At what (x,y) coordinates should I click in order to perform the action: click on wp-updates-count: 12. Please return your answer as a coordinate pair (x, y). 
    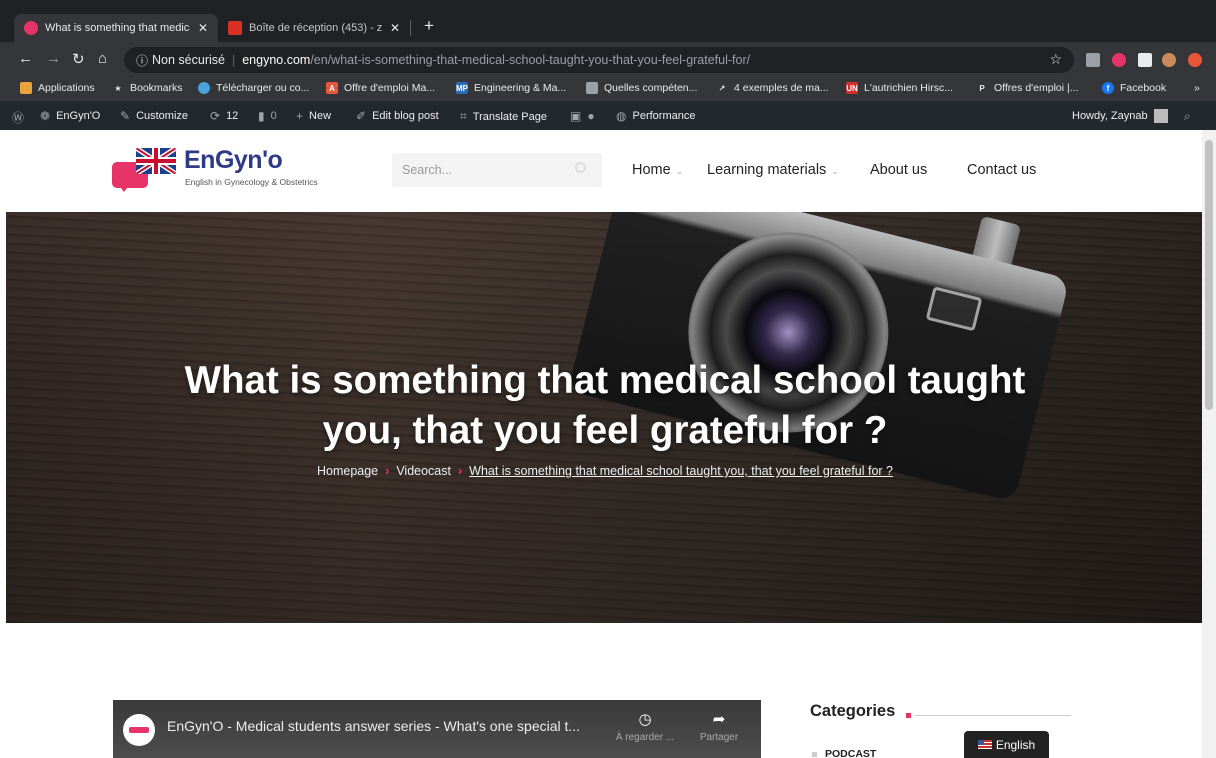
    Looking at the image, I should click on (232, 116).